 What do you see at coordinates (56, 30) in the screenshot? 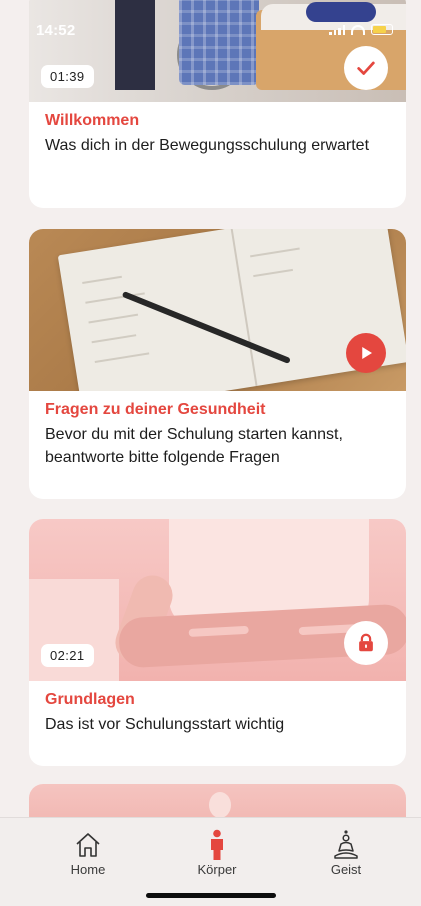
I see `status-time: 14:52` at bounding box center [56, 30].